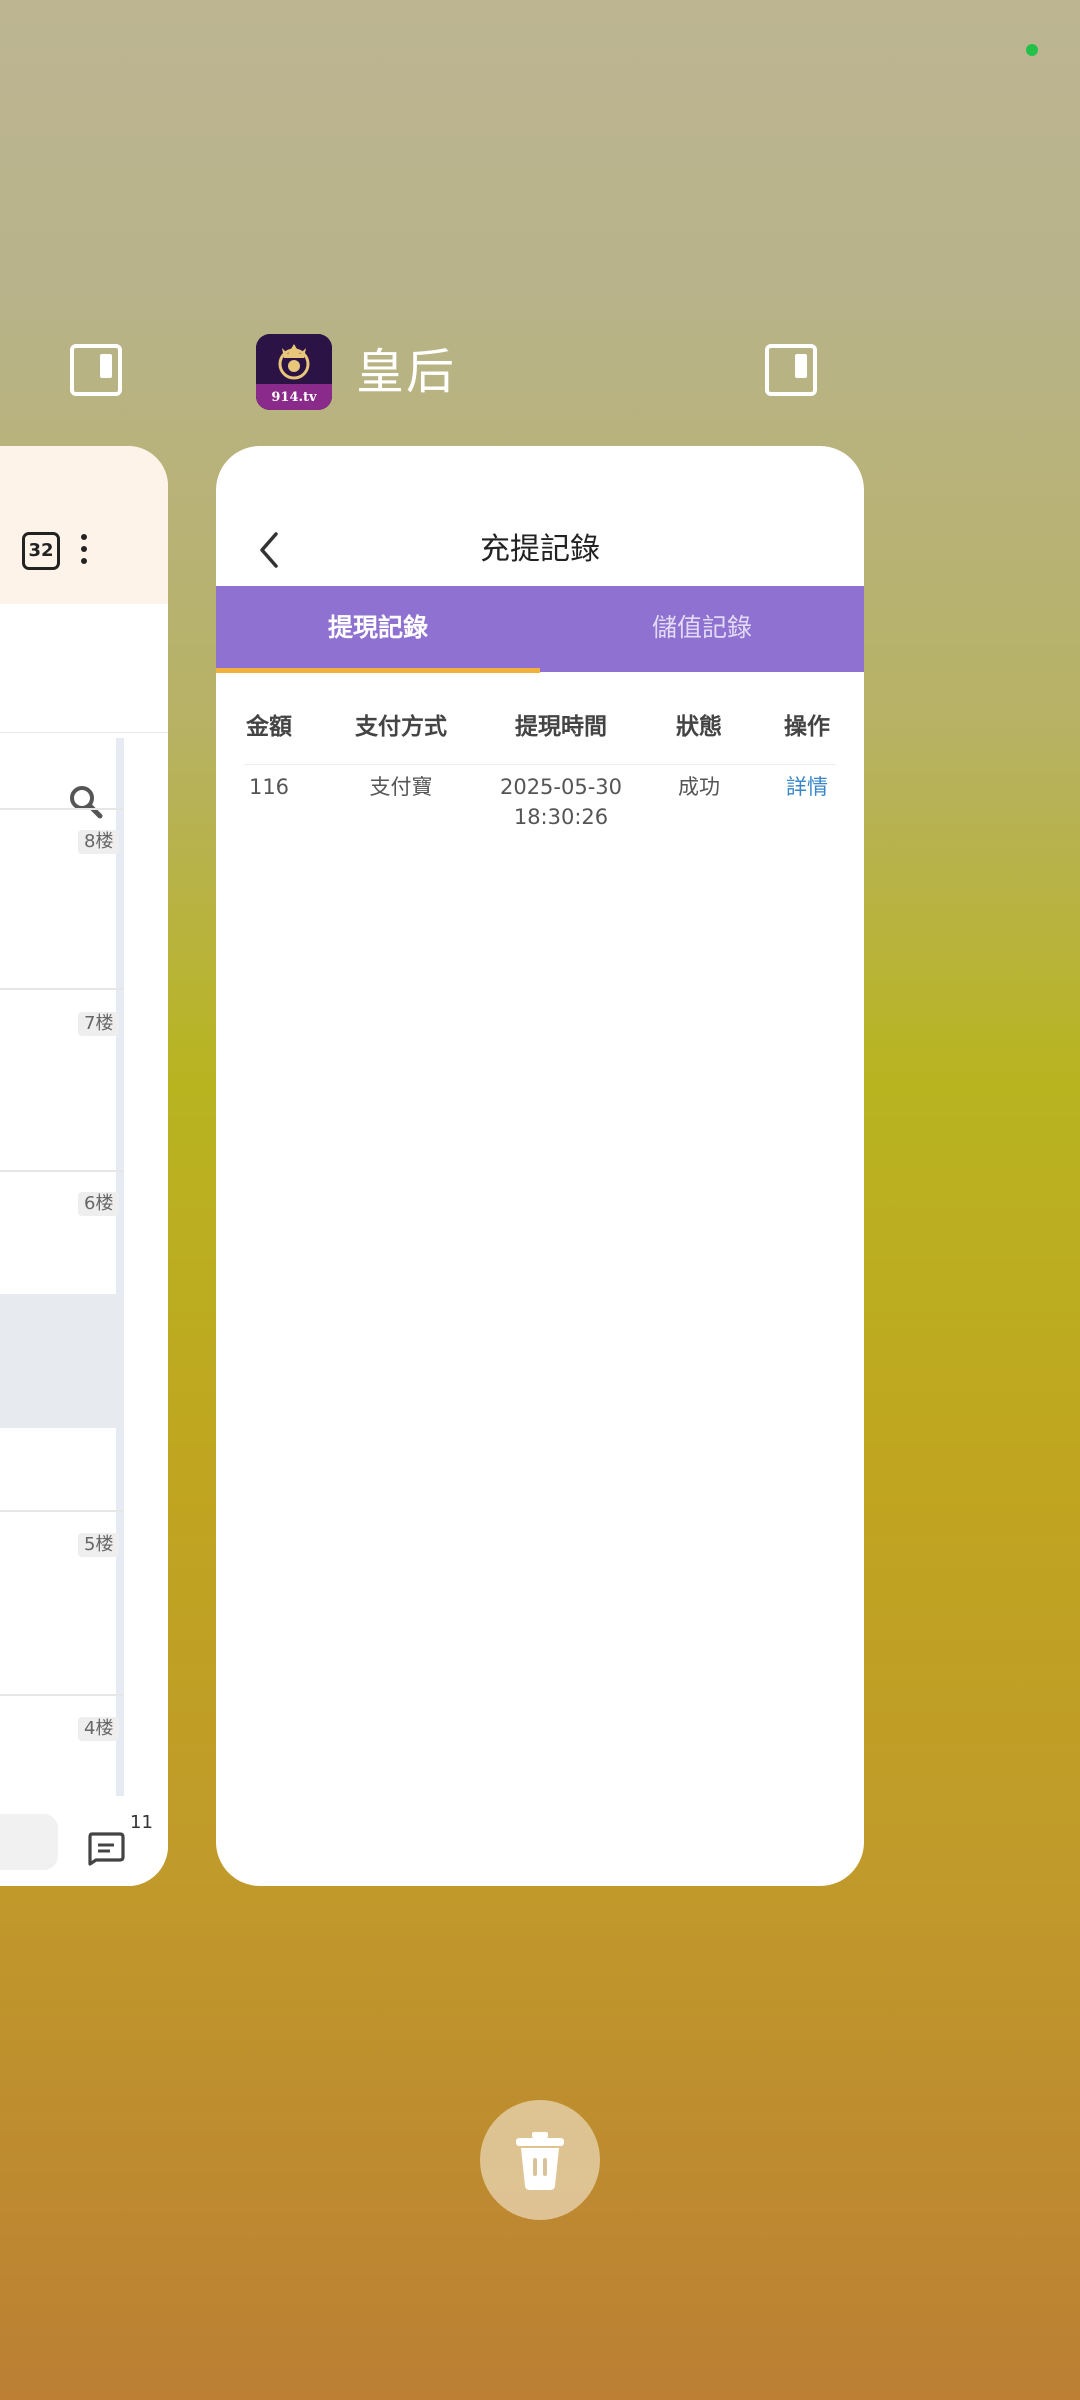  What do you see at coordinates (86, 802) in the screenshot?
I see `search-icon` at bounding box center [86, 802].